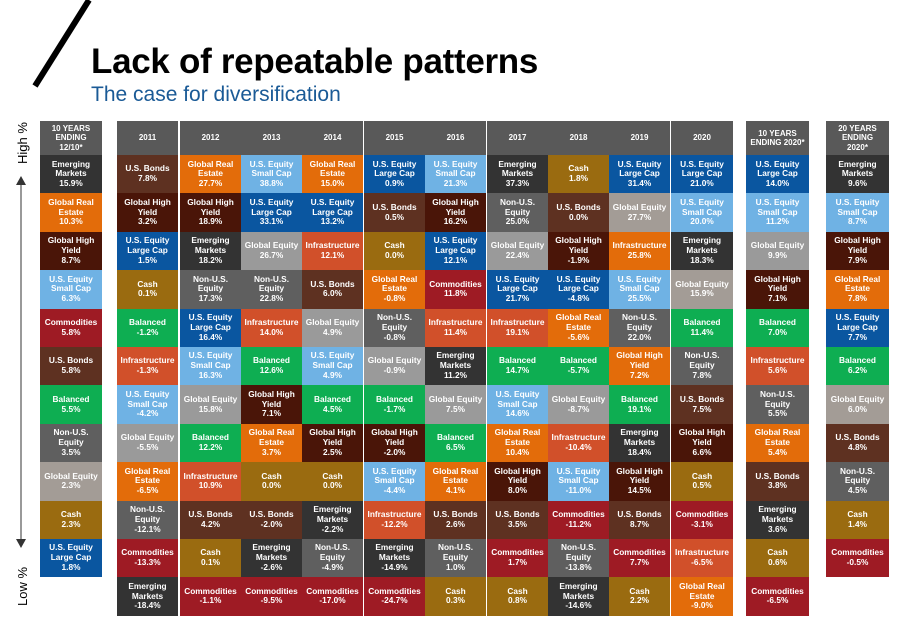 This screenshot has height=627, width=918. Describe the element at coordinates (517, 366) in the screenshot. I see `asset-cell: Balanced 14.7%` at that location.